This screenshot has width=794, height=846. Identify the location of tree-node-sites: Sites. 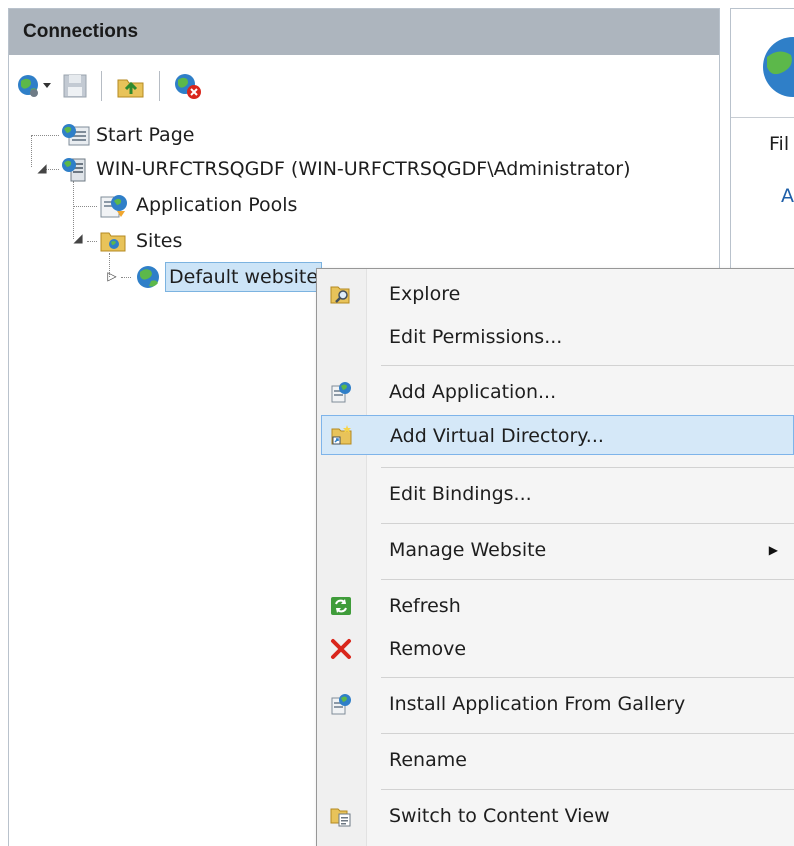
(159, 241).